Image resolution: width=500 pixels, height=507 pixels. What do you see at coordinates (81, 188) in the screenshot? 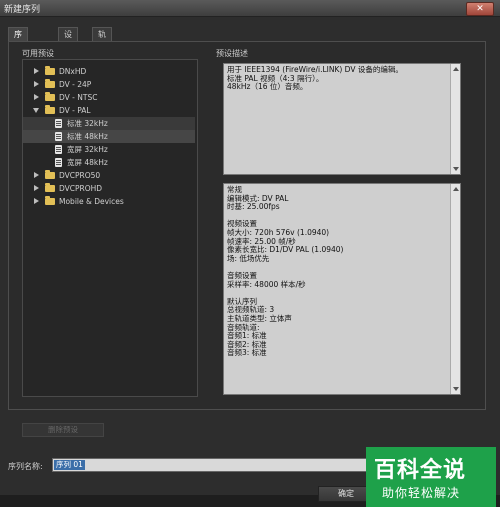
I see `tree-item-label: DVCPROHD` at bounding box center [81, 188].